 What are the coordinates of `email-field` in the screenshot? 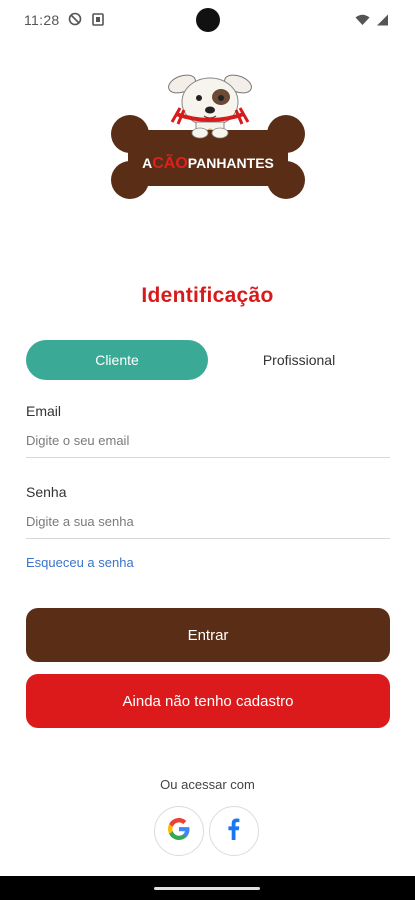 It's located at (208, 441).